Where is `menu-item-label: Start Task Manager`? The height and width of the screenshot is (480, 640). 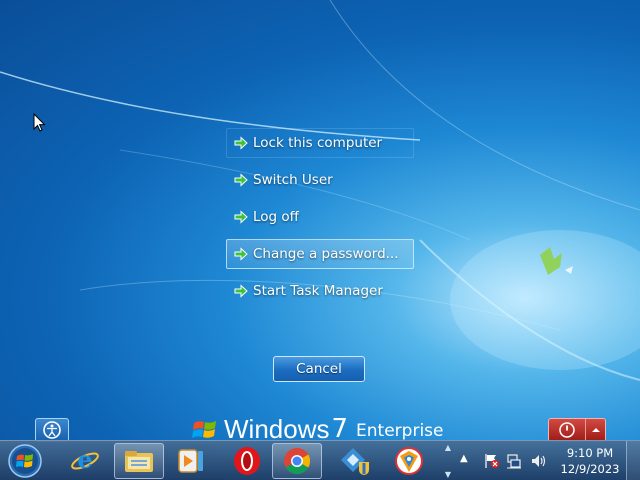
menu-item-label: Start Task Manager is located at coordinates (318, 291).